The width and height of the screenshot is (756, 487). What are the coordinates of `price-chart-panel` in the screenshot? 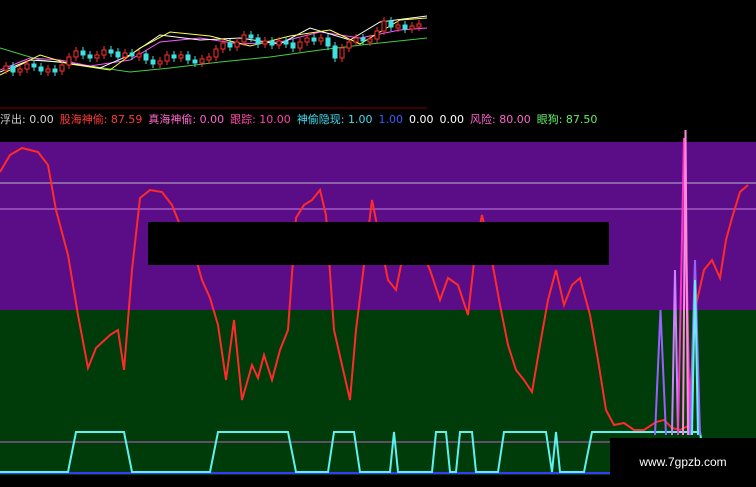 It's located at (214, 55).